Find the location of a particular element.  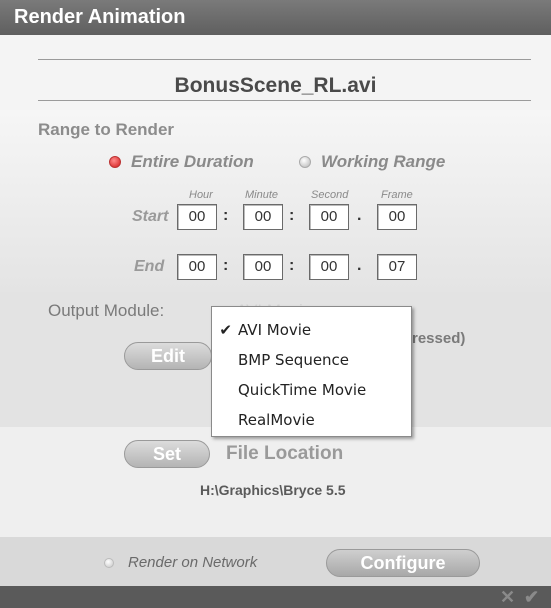

start-minute-field: 00 is located at coordinates (263, 217).